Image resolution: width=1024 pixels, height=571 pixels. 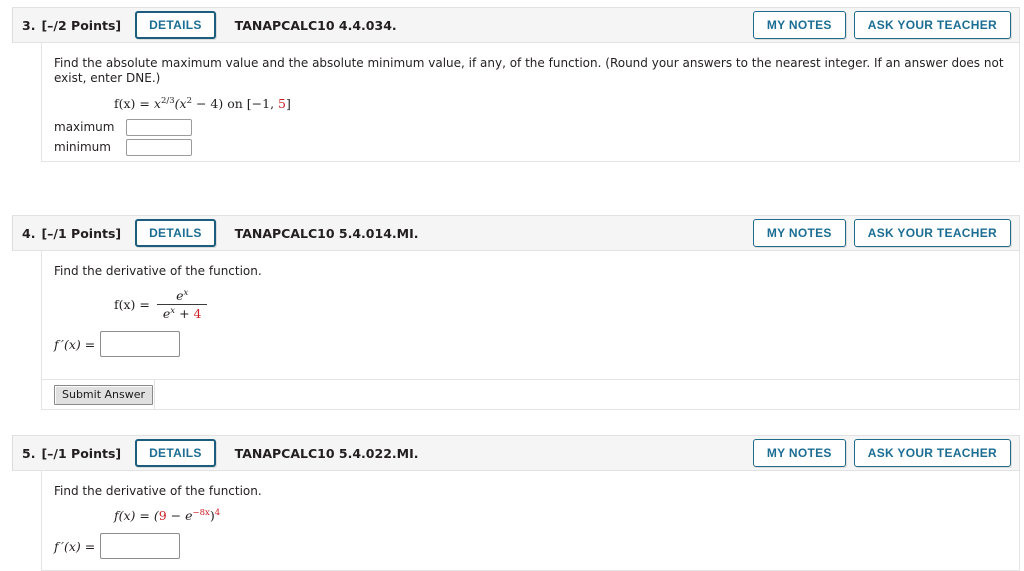 What do you see at coordinates (157, 103) in the screenshot?
I see `equation-base-3: x` at bounding box center [157, 103].